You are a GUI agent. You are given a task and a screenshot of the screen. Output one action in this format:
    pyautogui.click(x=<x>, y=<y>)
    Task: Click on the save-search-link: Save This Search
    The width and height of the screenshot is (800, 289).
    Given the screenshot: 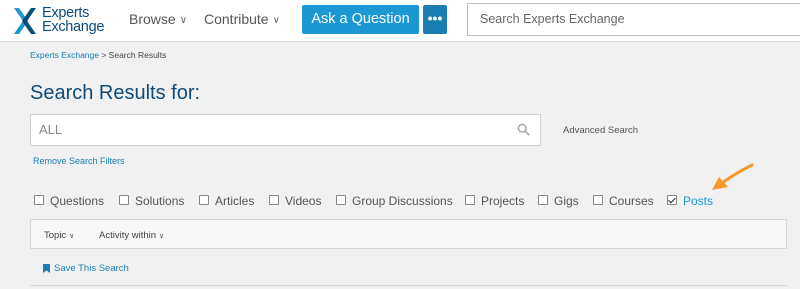 What is the action you would take?
    pyautogui.click(x=86, y=268)
    